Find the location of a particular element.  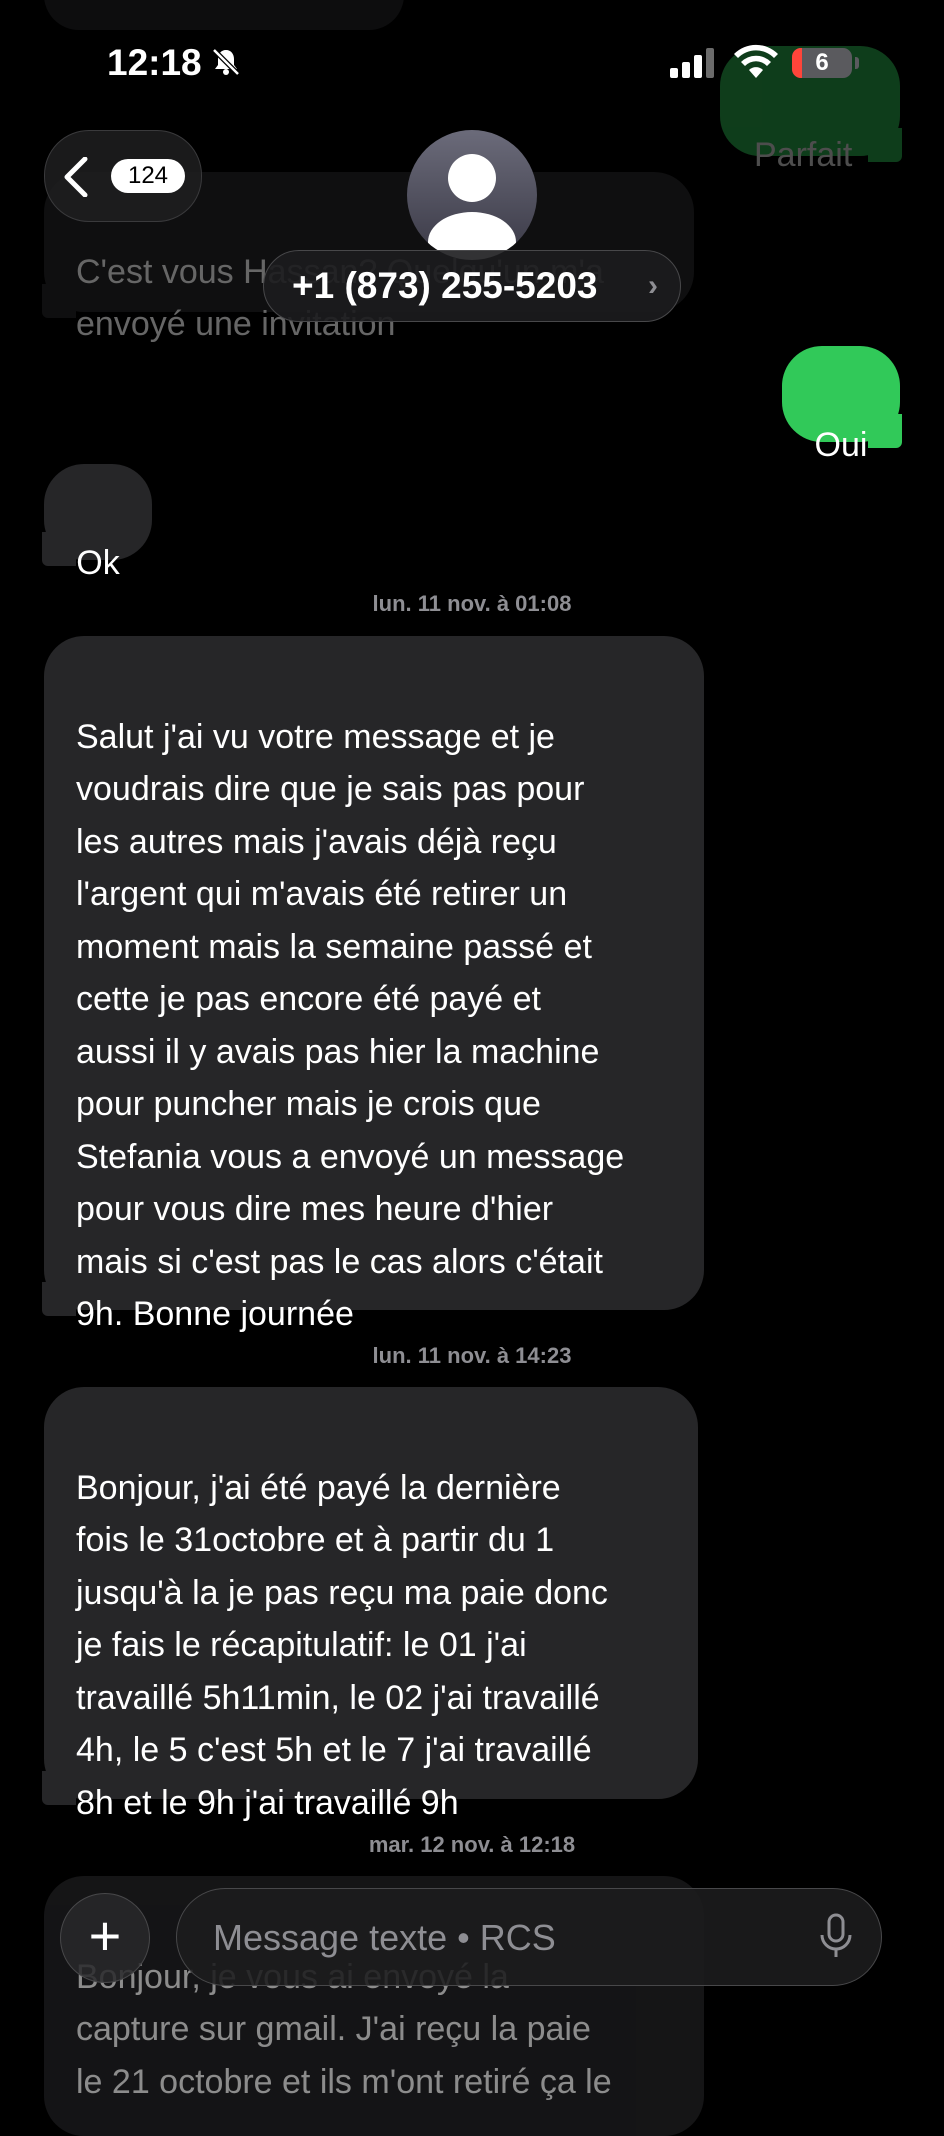

timestamp: lun. 11 nov. à 14:23 is located at coordinates (472, 1355).